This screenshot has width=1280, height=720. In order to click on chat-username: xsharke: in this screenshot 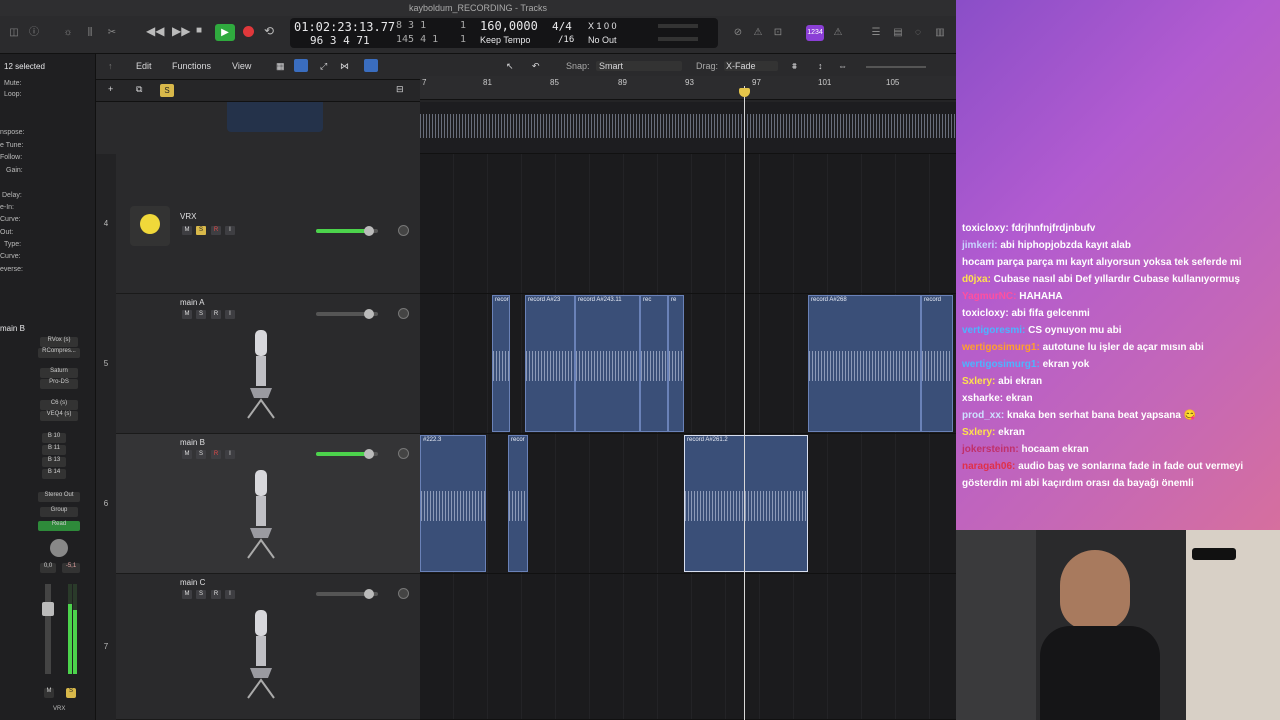, I will do `click(982, 398)`.